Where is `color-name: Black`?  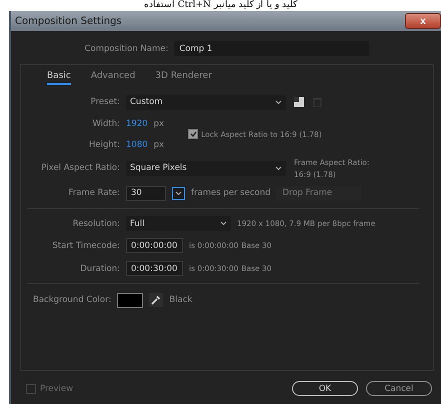
color-name: Black is located at coordinates (180, 300).